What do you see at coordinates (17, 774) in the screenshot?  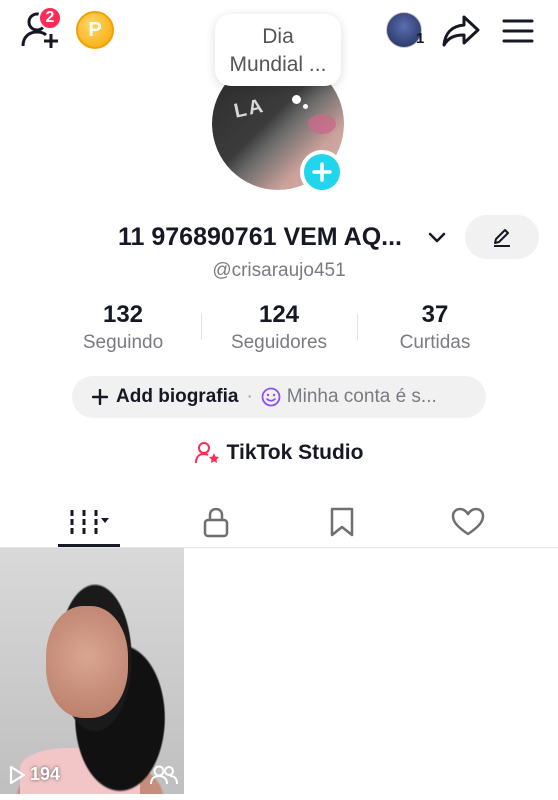 I see `play-icon` at bounding box center [17, 774].